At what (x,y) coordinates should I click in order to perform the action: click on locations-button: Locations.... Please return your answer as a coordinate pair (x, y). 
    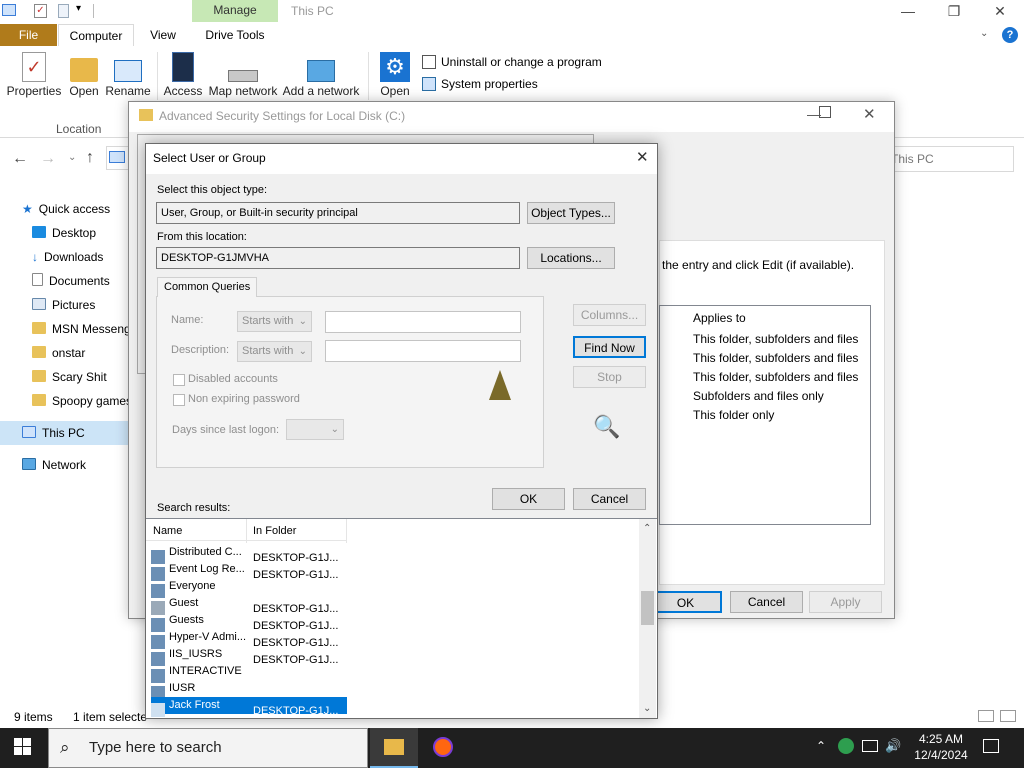
    Looking at the image, I should click on (571, 258).